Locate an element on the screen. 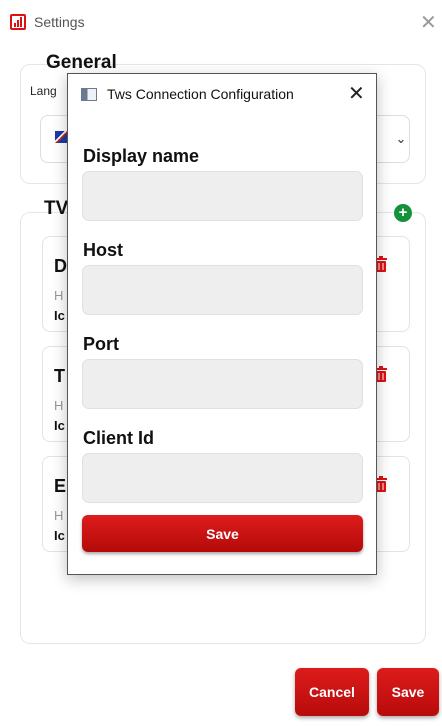 The width and height of the screenshot is (442, 726). client-id-input is located at coordinates (222, 478).